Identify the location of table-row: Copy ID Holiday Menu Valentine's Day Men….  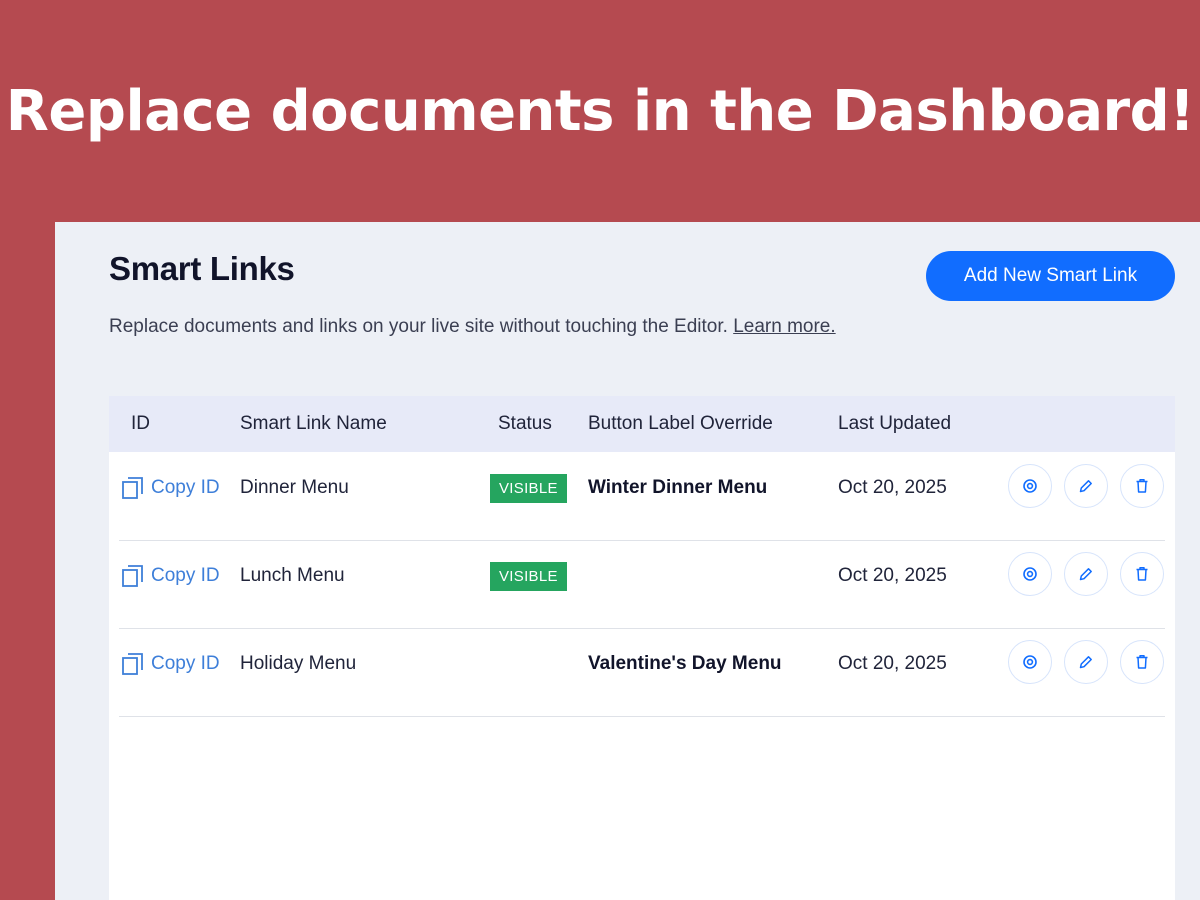
(642, 672).